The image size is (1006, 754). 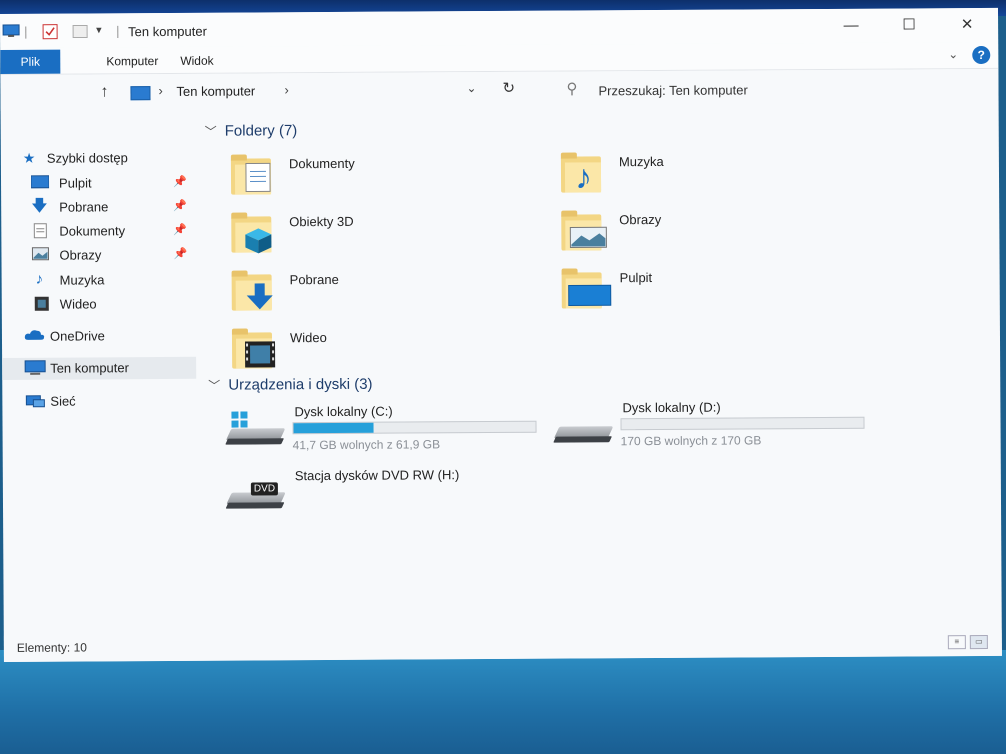 What do you see at coordinates (80, 255) in the screenshot?
I see `sidebar-item-label: Obrazy` at bounding box center [80, 255].